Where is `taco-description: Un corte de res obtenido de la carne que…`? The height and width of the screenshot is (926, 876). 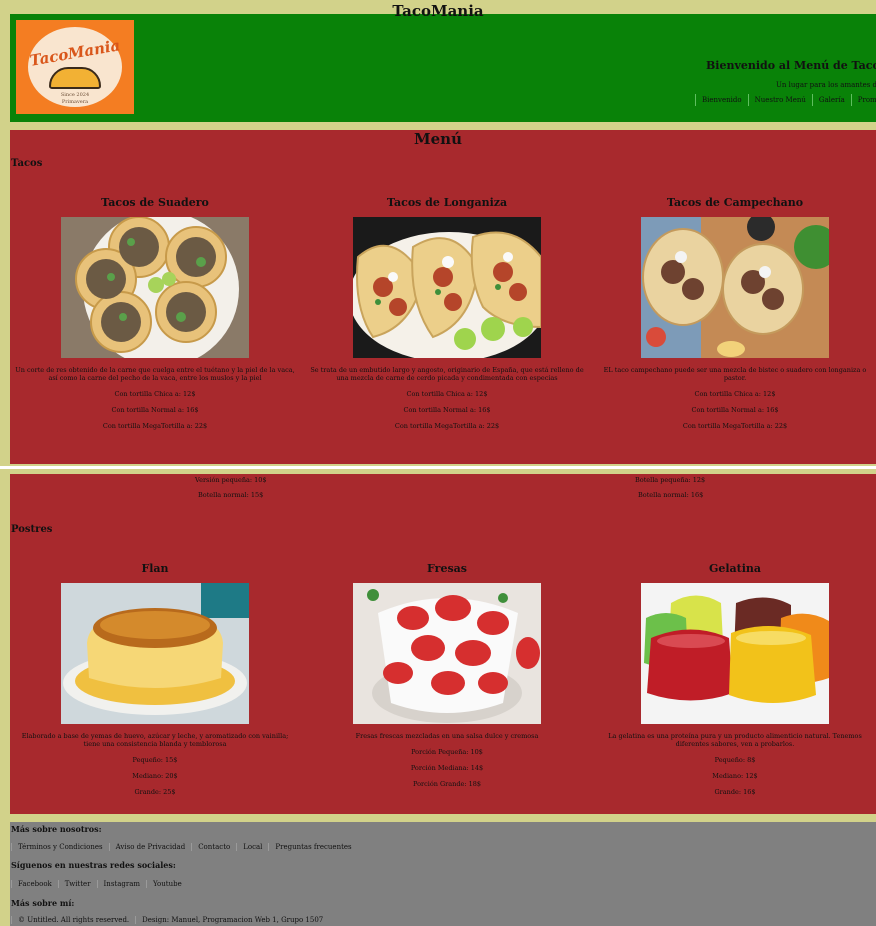
taco-description: Un corte de res obtenido de la carne que… is located at coordinates (155, 374).